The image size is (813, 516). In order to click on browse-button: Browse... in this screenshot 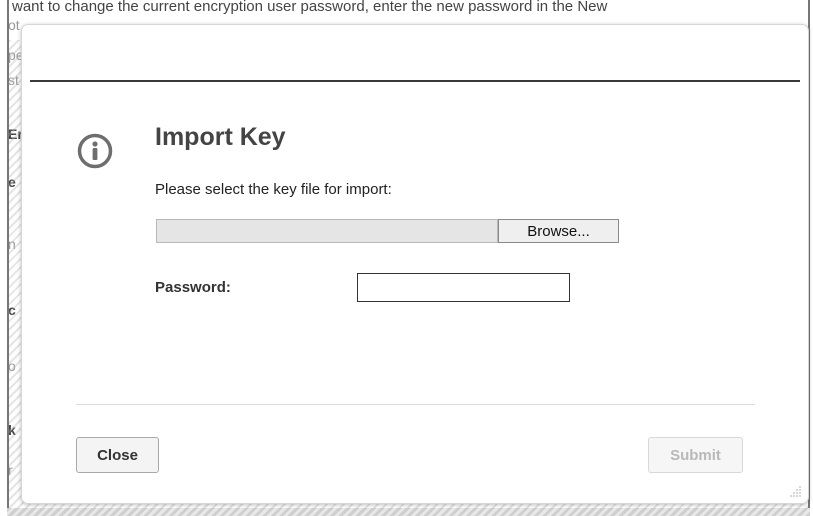, I will do `click(558, 231)`.